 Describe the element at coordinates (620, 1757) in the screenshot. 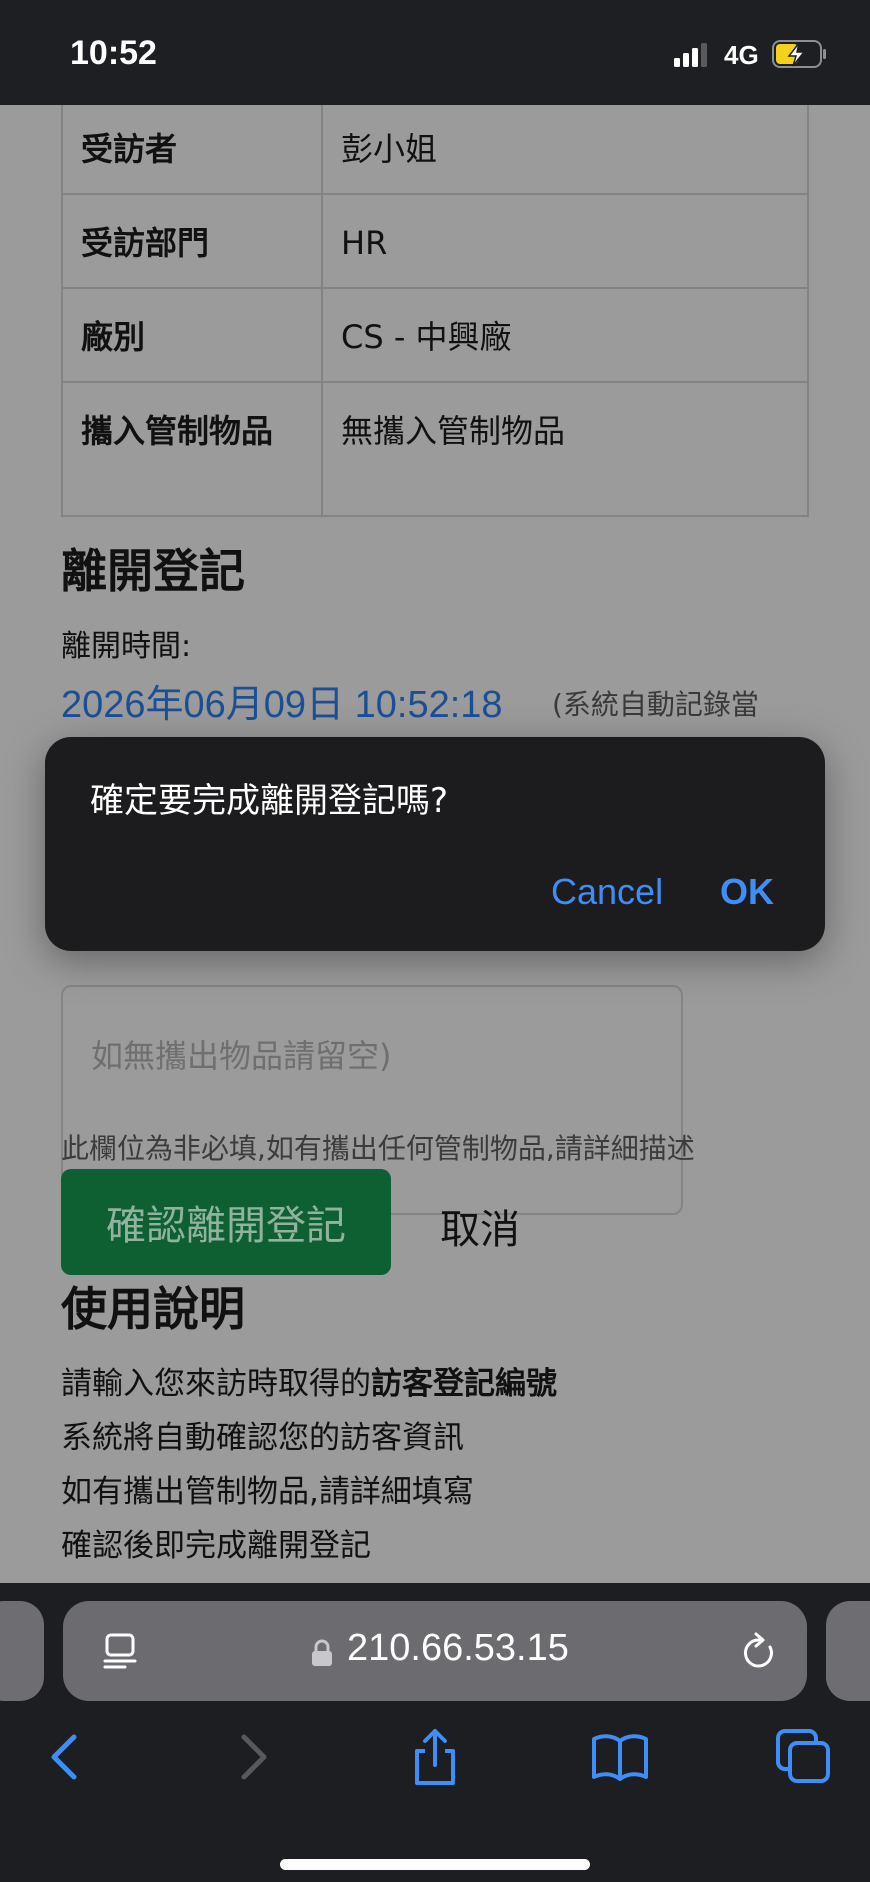

I see `bookmarks-icon` at that location.